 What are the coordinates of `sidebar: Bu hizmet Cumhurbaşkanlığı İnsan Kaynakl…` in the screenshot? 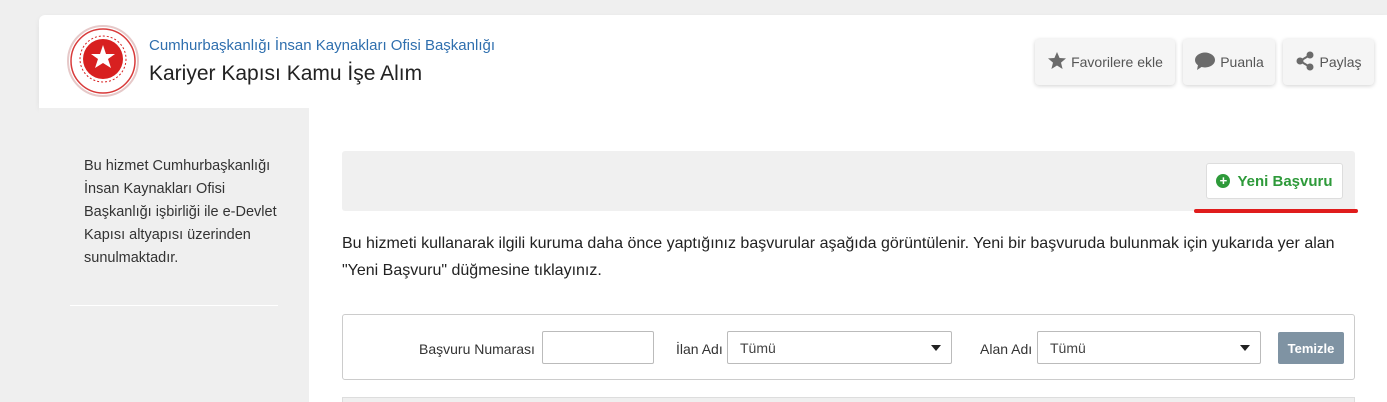 It's located at (174, 255).